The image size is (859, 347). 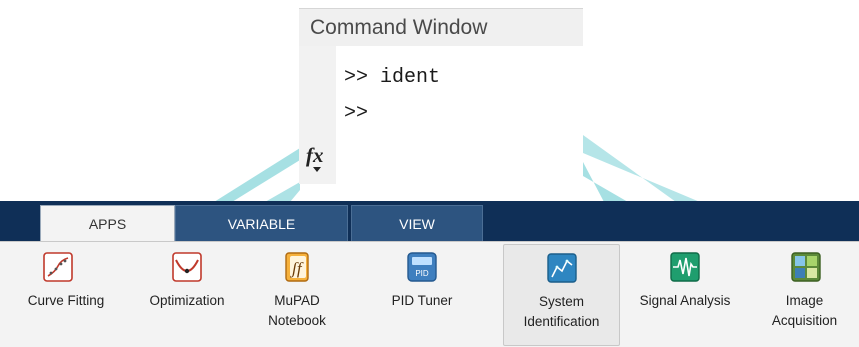 What do you see at coordinates (561, 311) in the screenshot?
I see `app-label: System Identification` at bounding box center [561, 311].